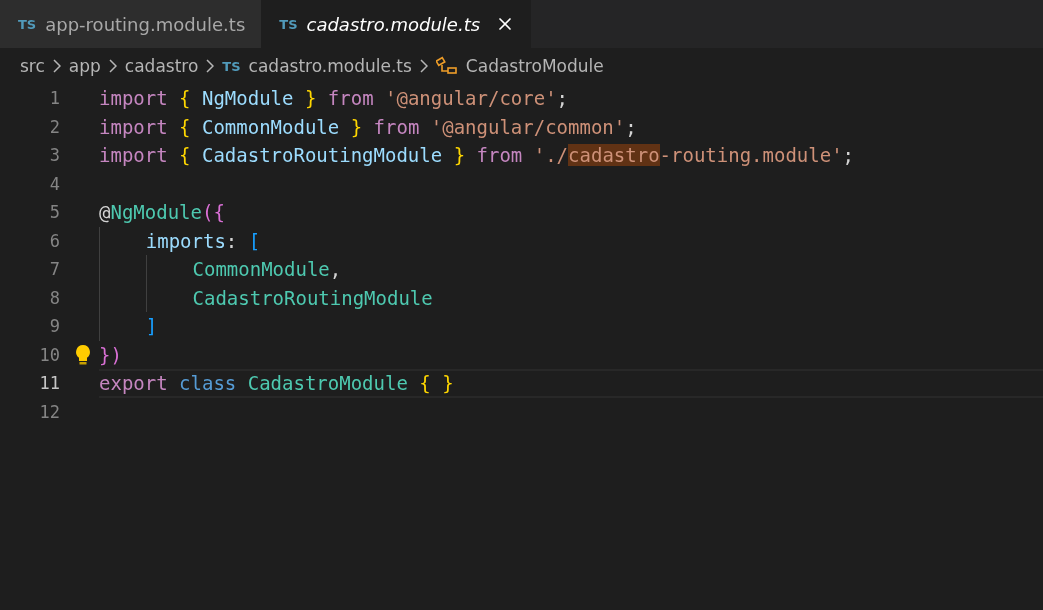  I want to click on breadcrumb-item: TS cadastro.module.ts, so click(317, 66).